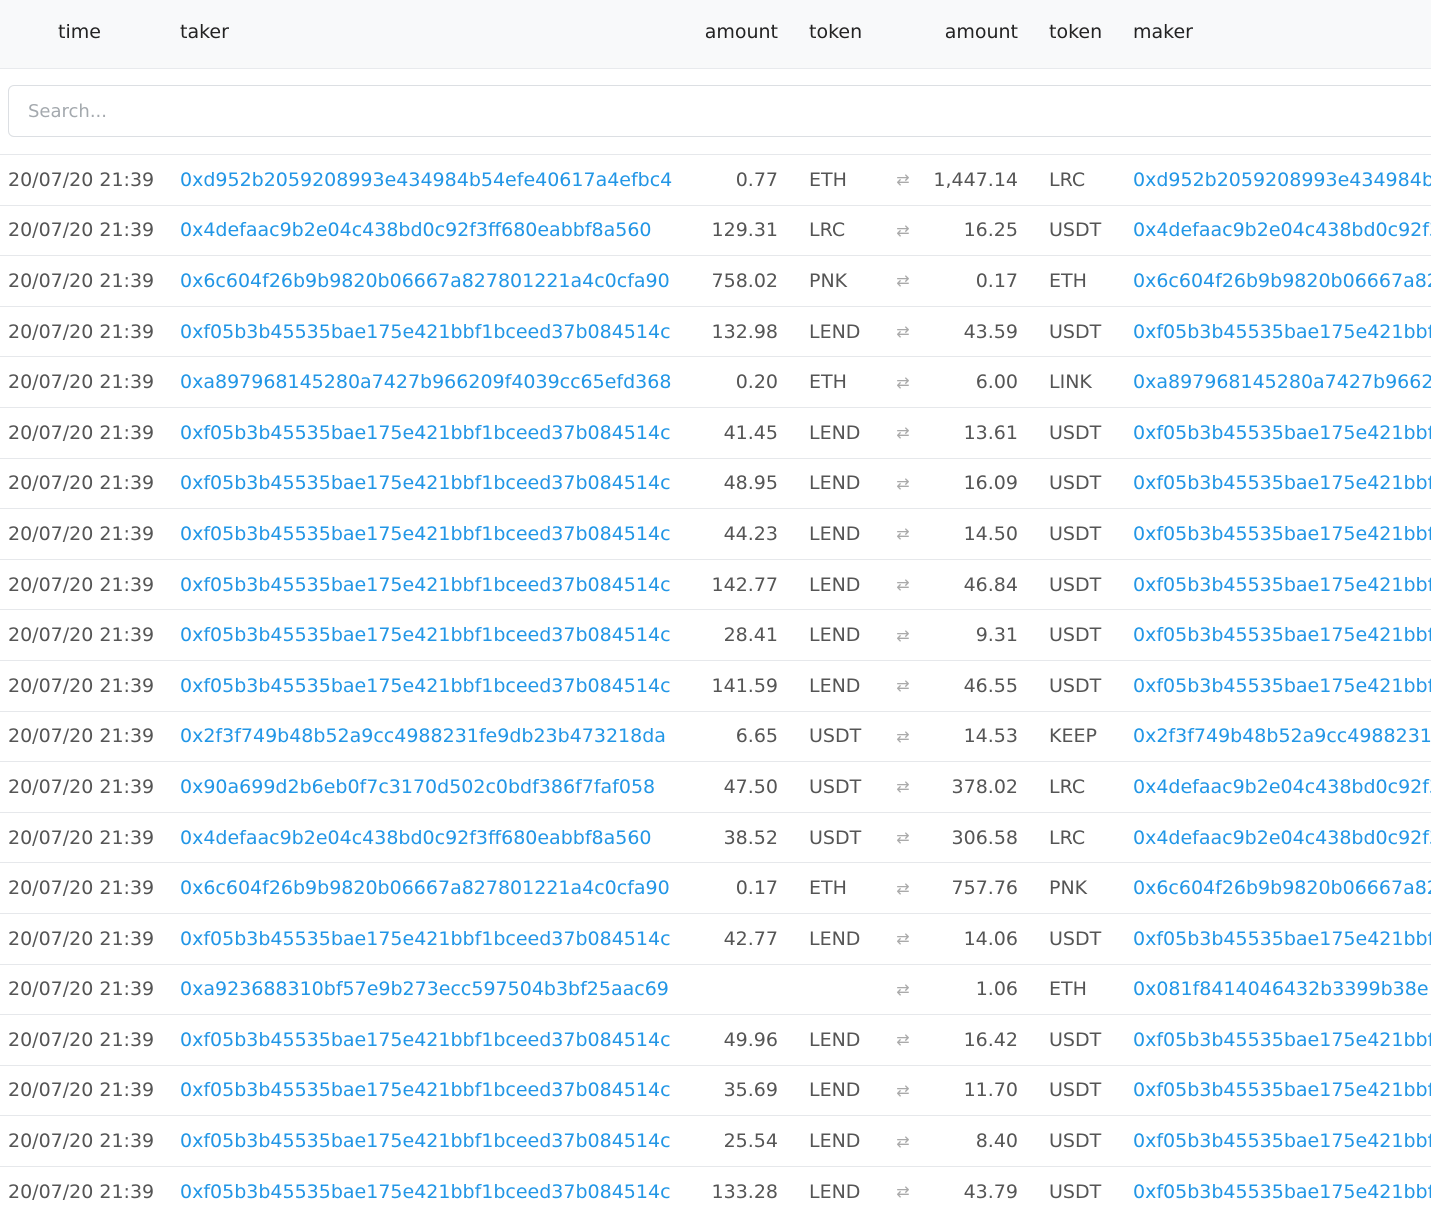 The height and width of the screenshot is (1217, 1431). I want to click on token-out: KEEP, so click(1073, 736).